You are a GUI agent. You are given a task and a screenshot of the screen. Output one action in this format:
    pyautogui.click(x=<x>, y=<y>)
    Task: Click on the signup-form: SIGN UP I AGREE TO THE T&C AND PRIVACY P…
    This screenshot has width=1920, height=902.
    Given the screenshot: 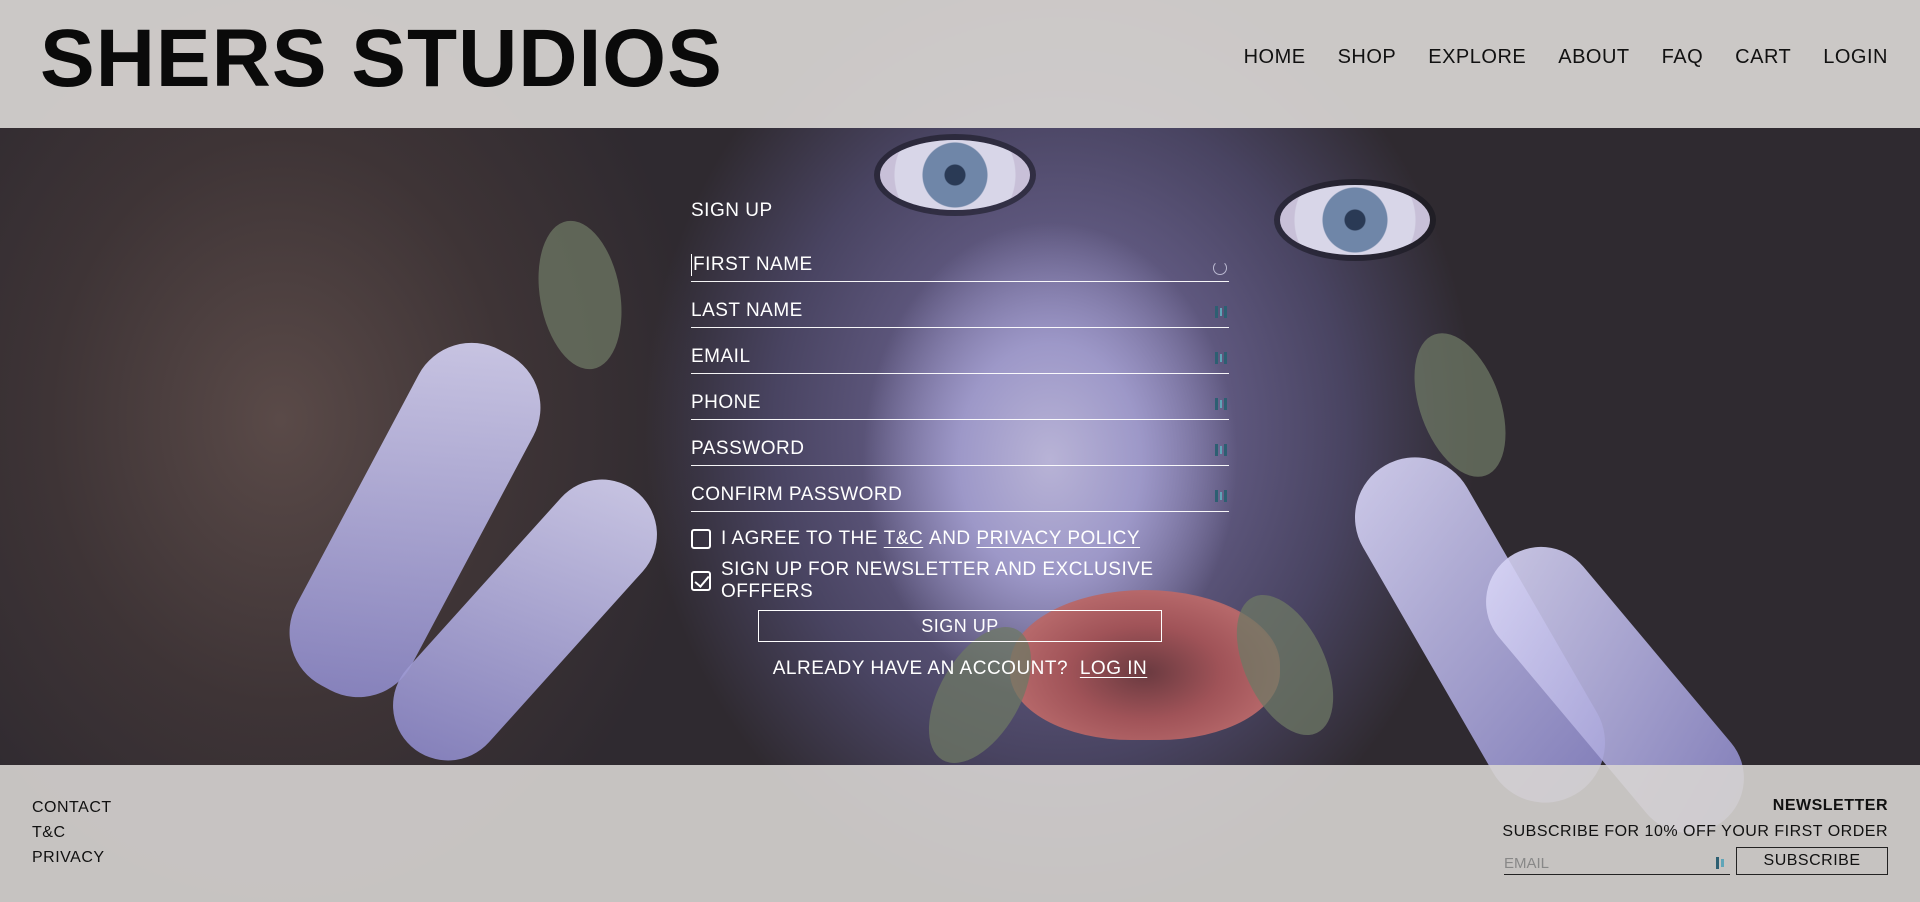 What is the action you would take?
    pyautogui.click(x=960, y=440)
    